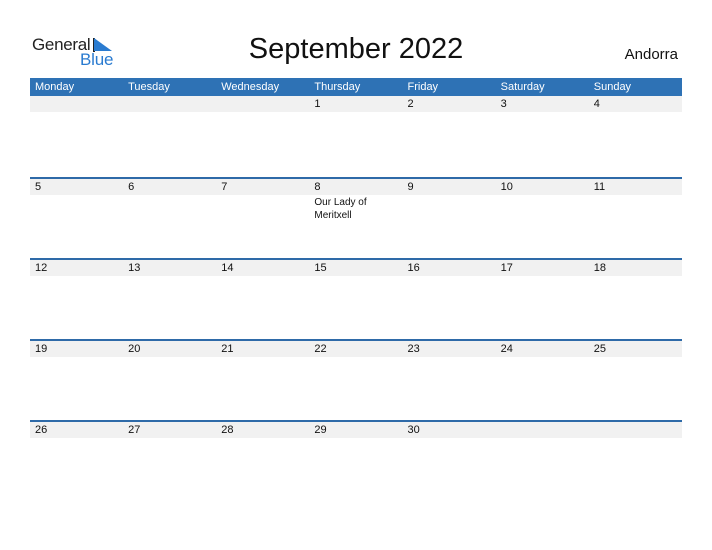 The image size is (712, 550). Describe the element at coordinates (413, 430) in the screenshot. I see `day-number: 30` at that location.